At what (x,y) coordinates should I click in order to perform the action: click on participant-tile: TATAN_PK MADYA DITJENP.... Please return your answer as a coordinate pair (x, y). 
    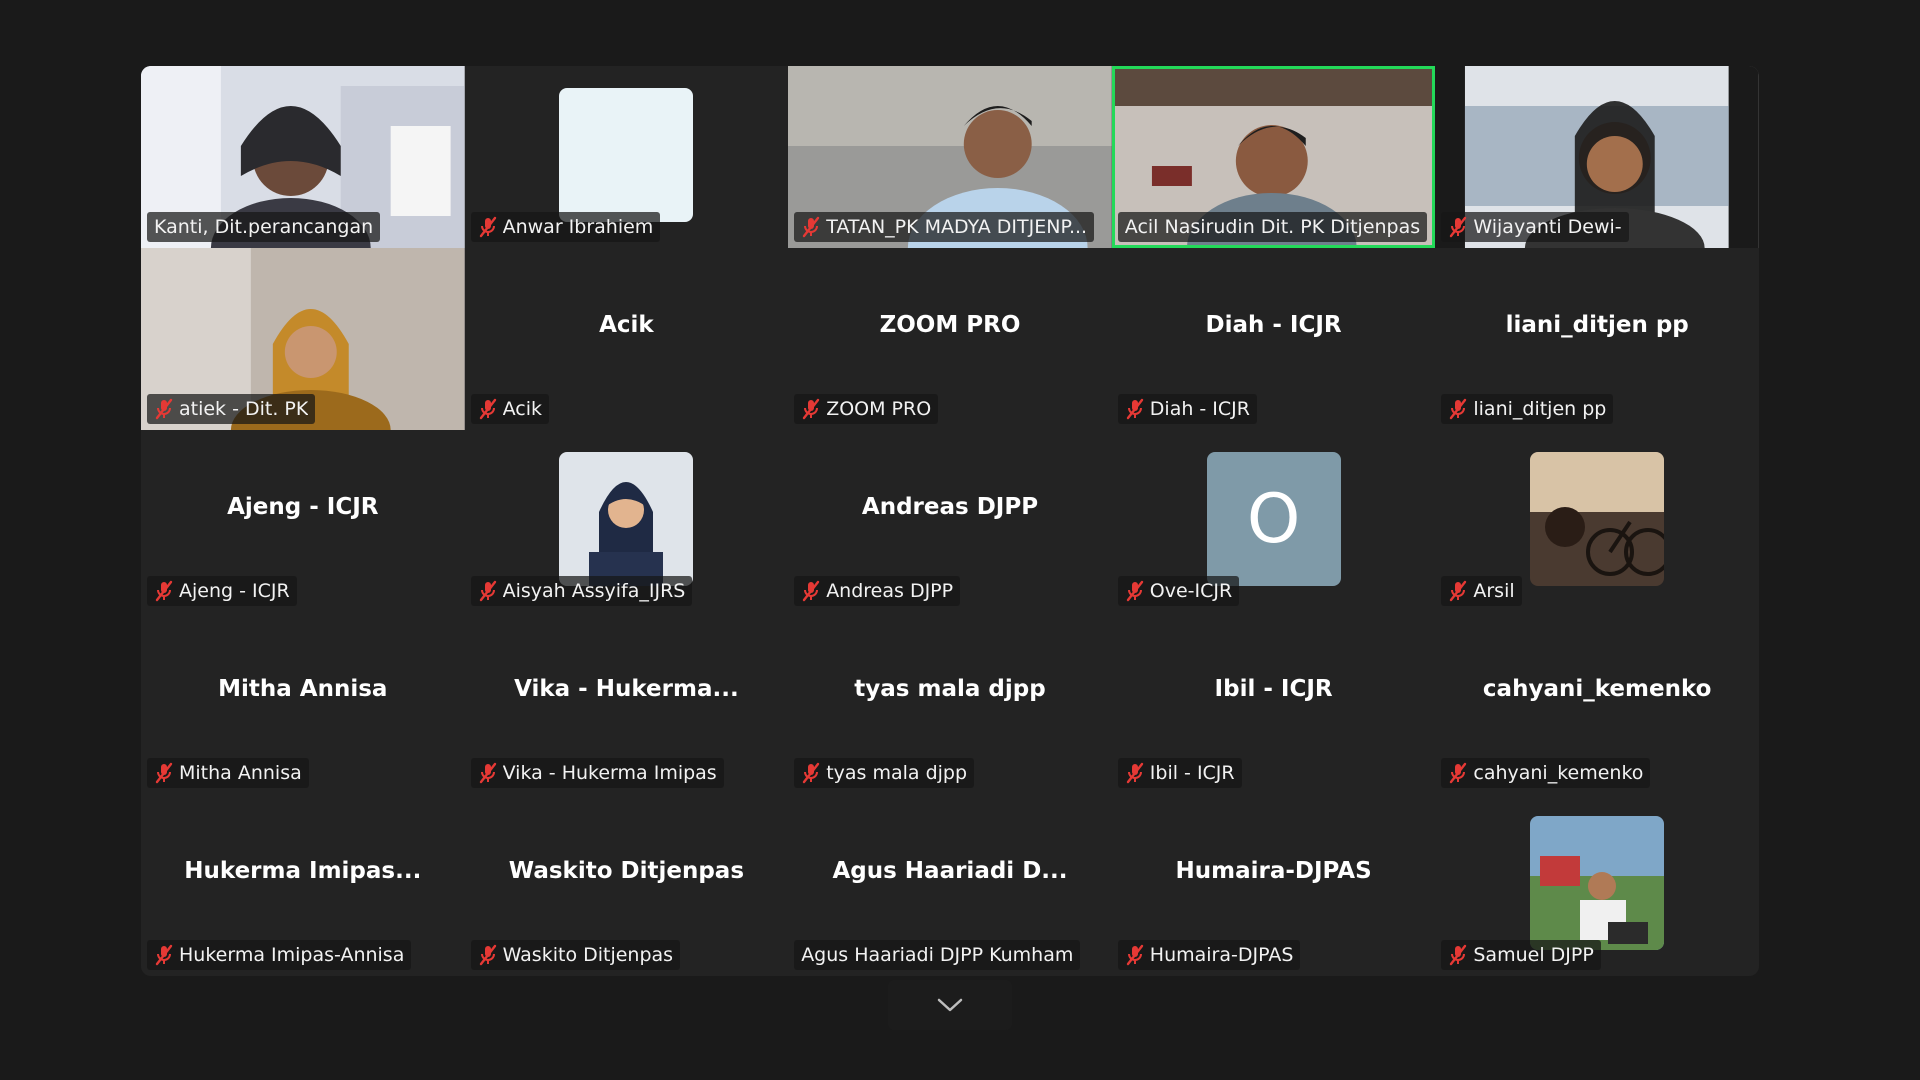
    Looking at the image, I should click on (950, 157).